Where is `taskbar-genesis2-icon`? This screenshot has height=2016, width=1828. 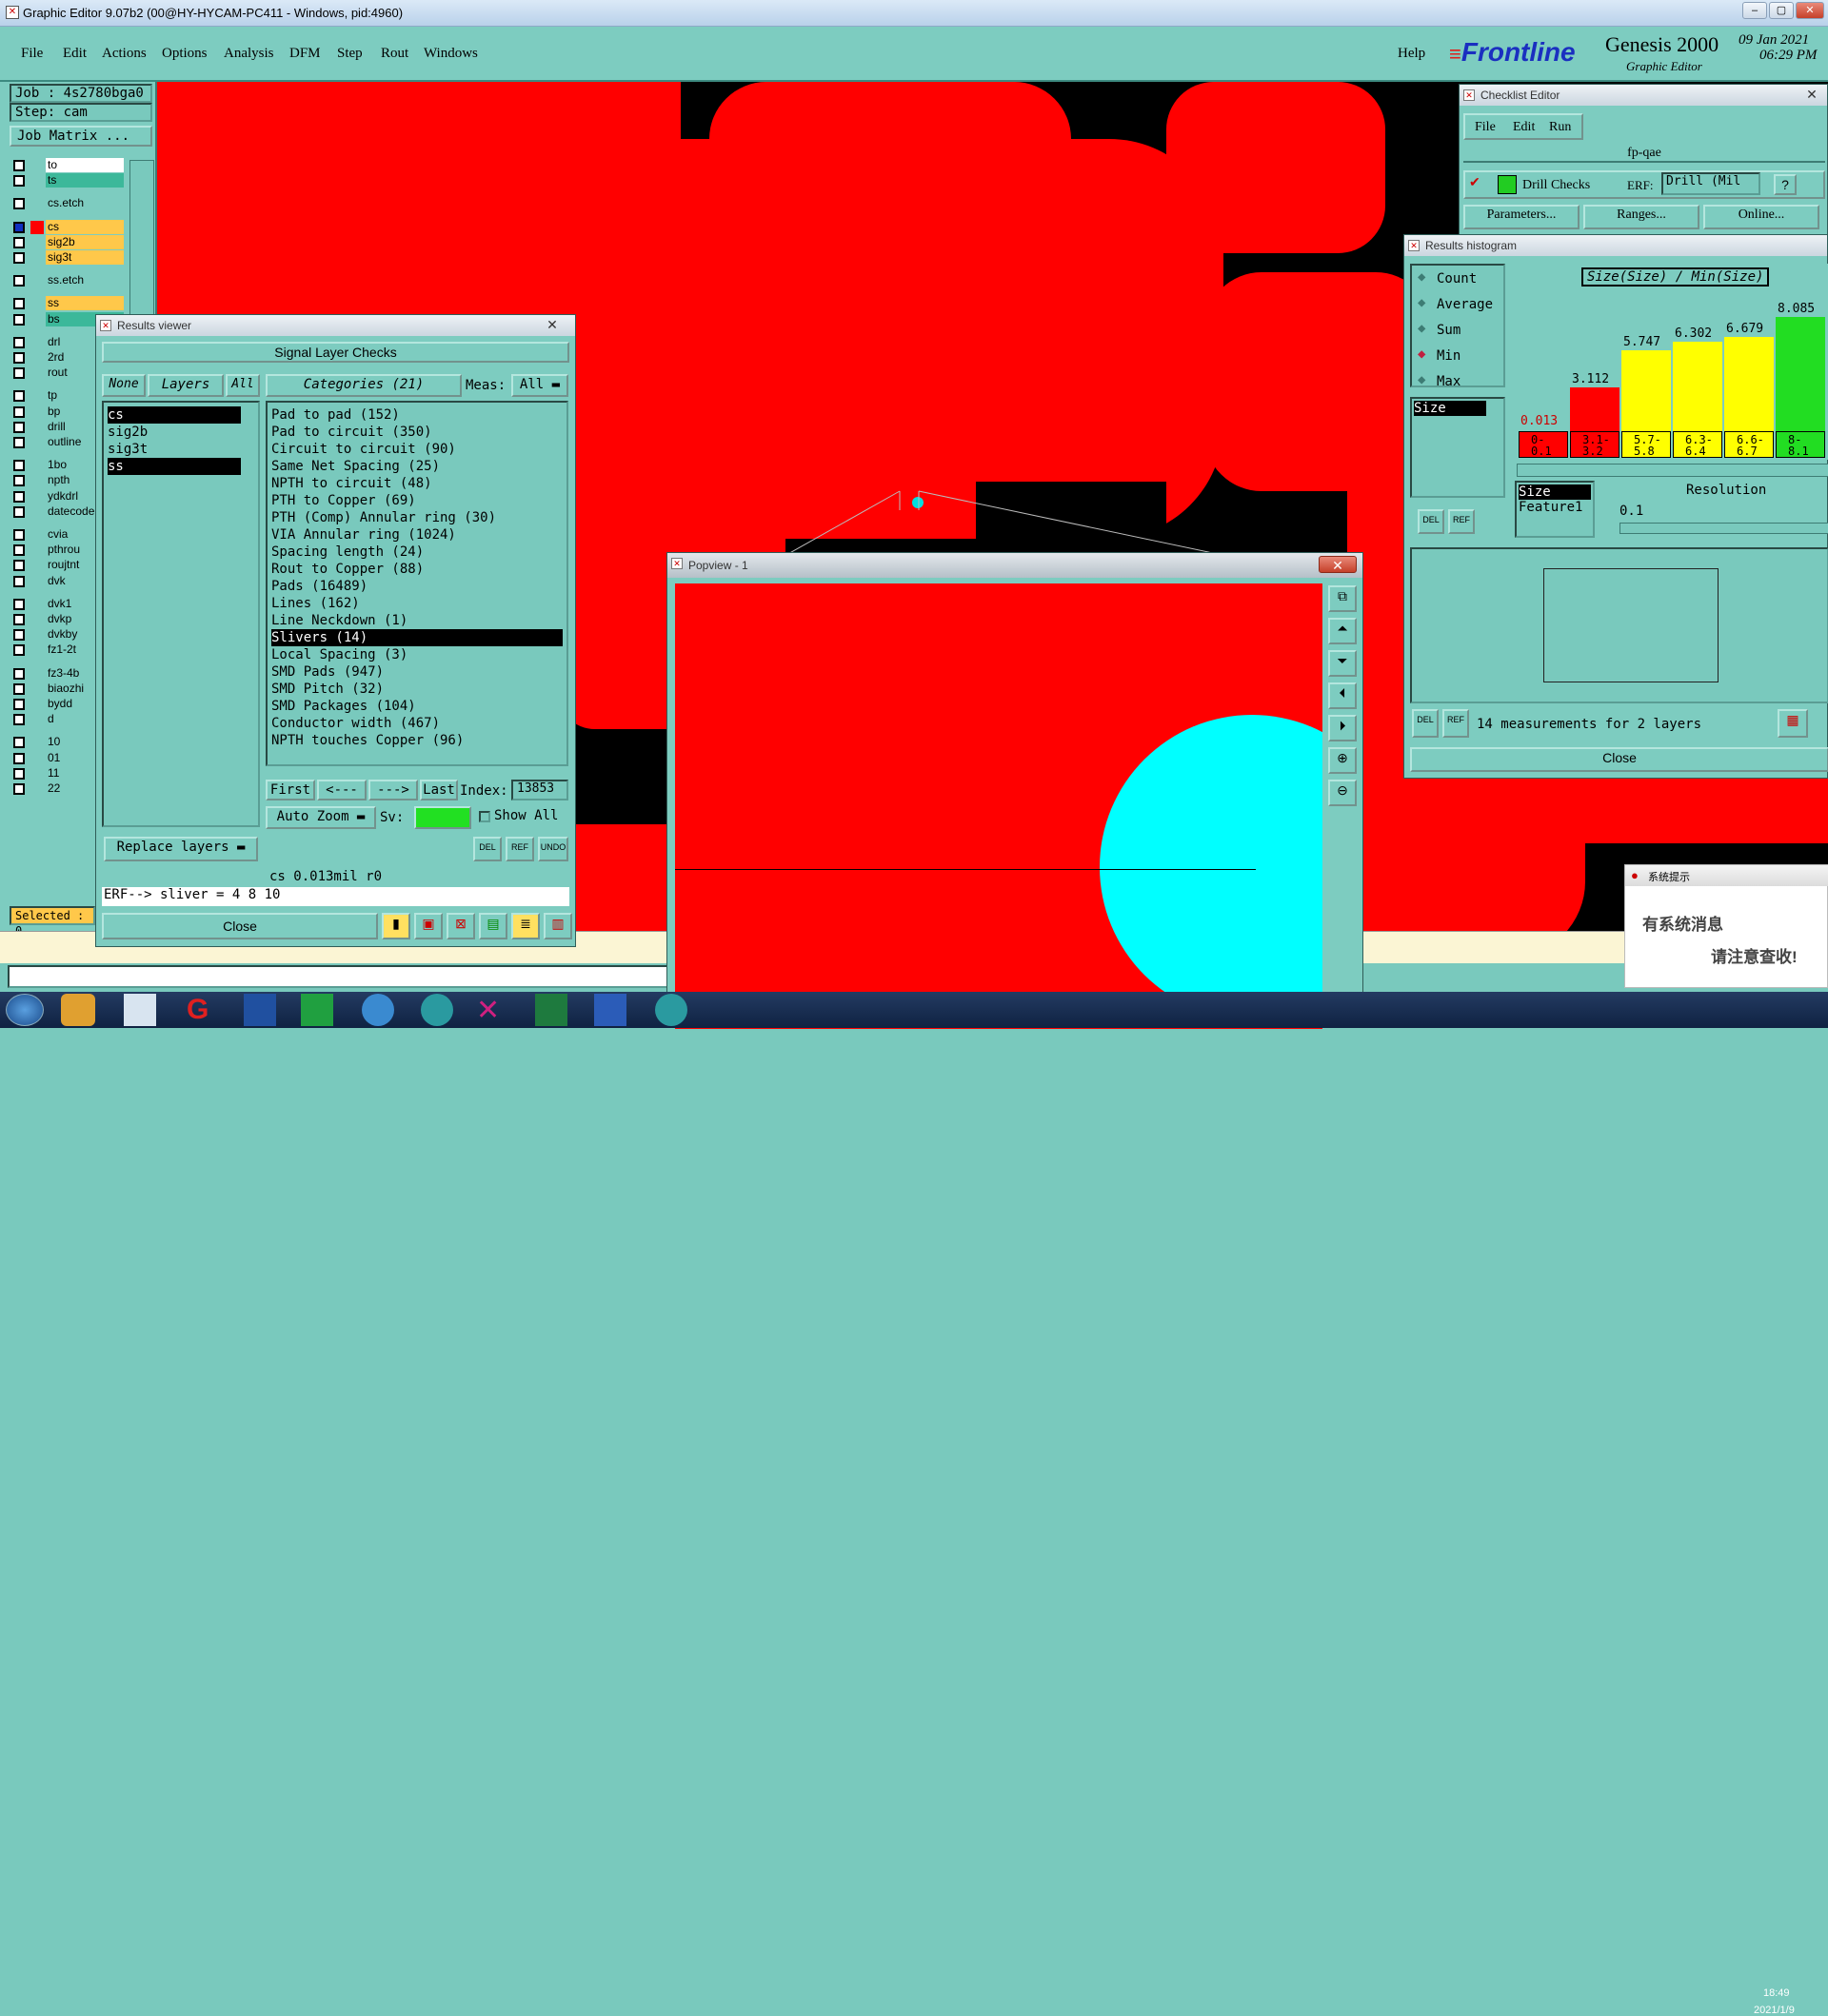
taskbar-genesis2-icon is located at coordinates (671, 1010).